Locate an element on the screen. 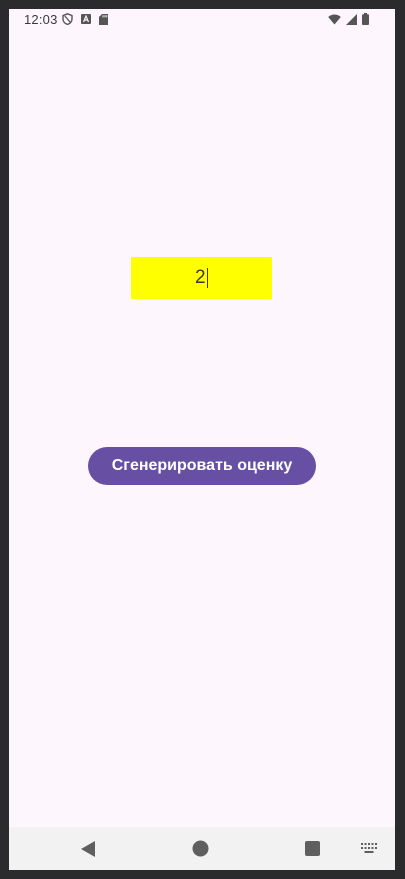 This screenshot has width=405, height=879. font-a-icon is located at coordinates (86, 19).